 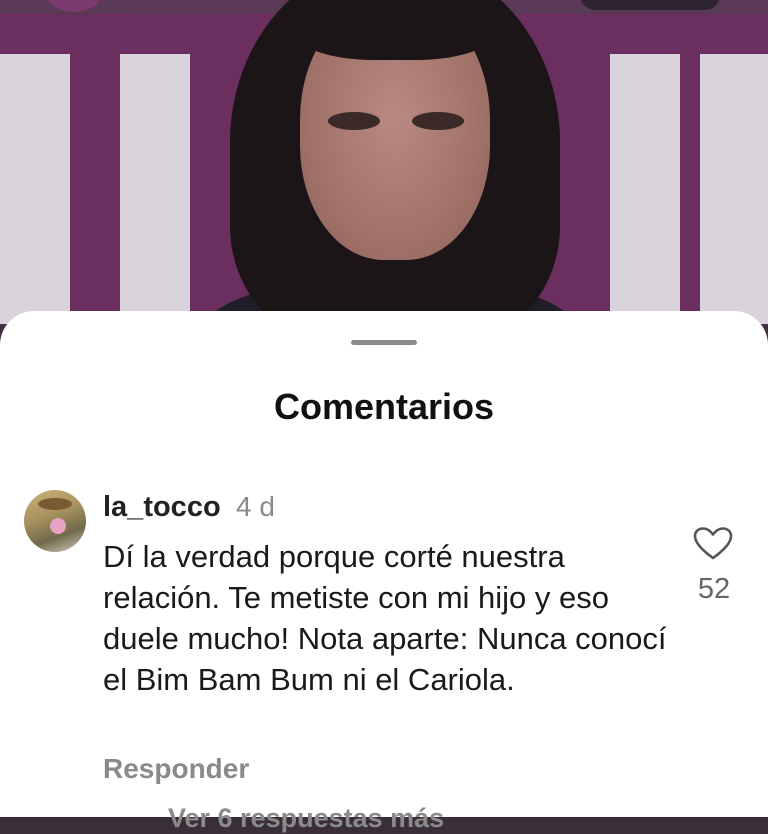 I want to click on commenter-avatar, so click(x=55, y=521).